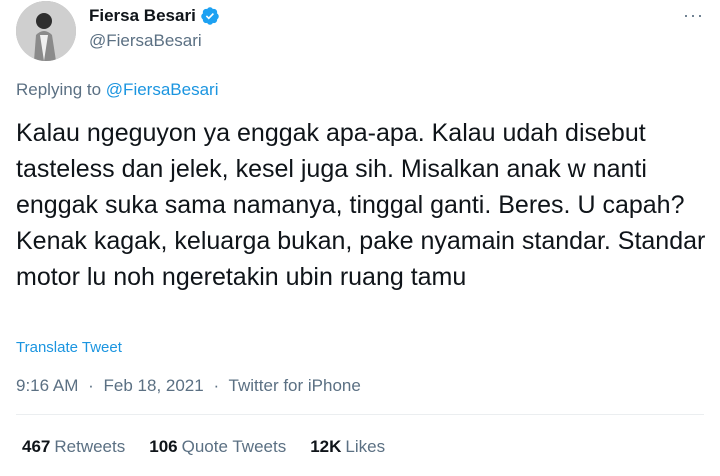 This screenshot has width=720, height=476. What do you see at coordinates (210, 16) in the screenshot?
I see `verified-badge-icon` at bounding box center [210, 16].